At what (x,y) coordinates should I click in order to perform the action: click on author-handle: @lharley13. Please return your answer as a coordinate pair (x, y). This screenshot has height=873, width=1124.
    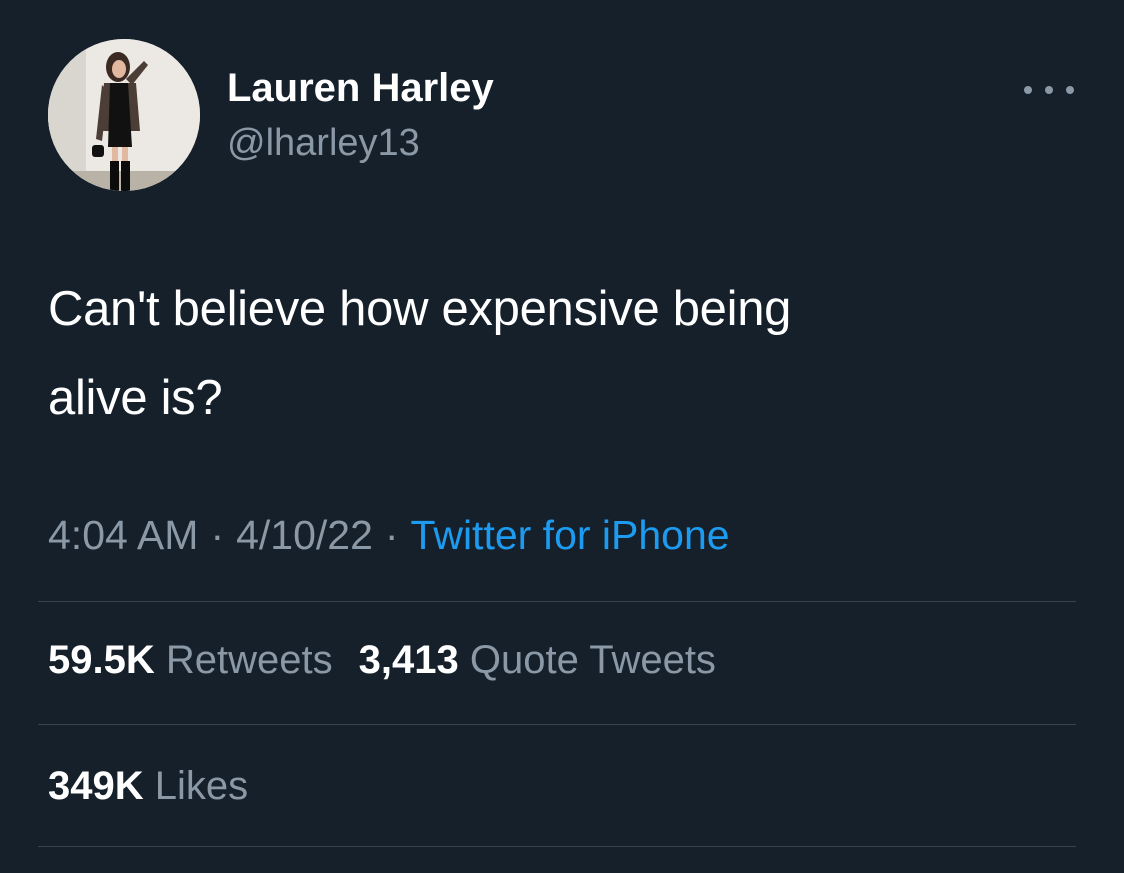
    Looking at the image, I should click on (323, 143).